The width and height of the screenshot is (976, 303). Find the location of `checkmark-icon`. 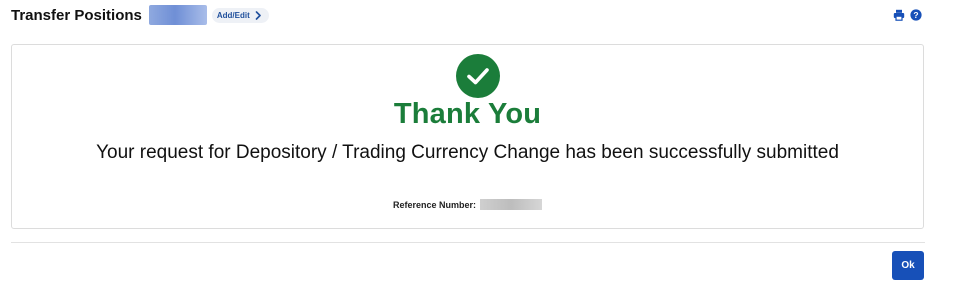

checkmark-icon is located at coordinates (478, 76).